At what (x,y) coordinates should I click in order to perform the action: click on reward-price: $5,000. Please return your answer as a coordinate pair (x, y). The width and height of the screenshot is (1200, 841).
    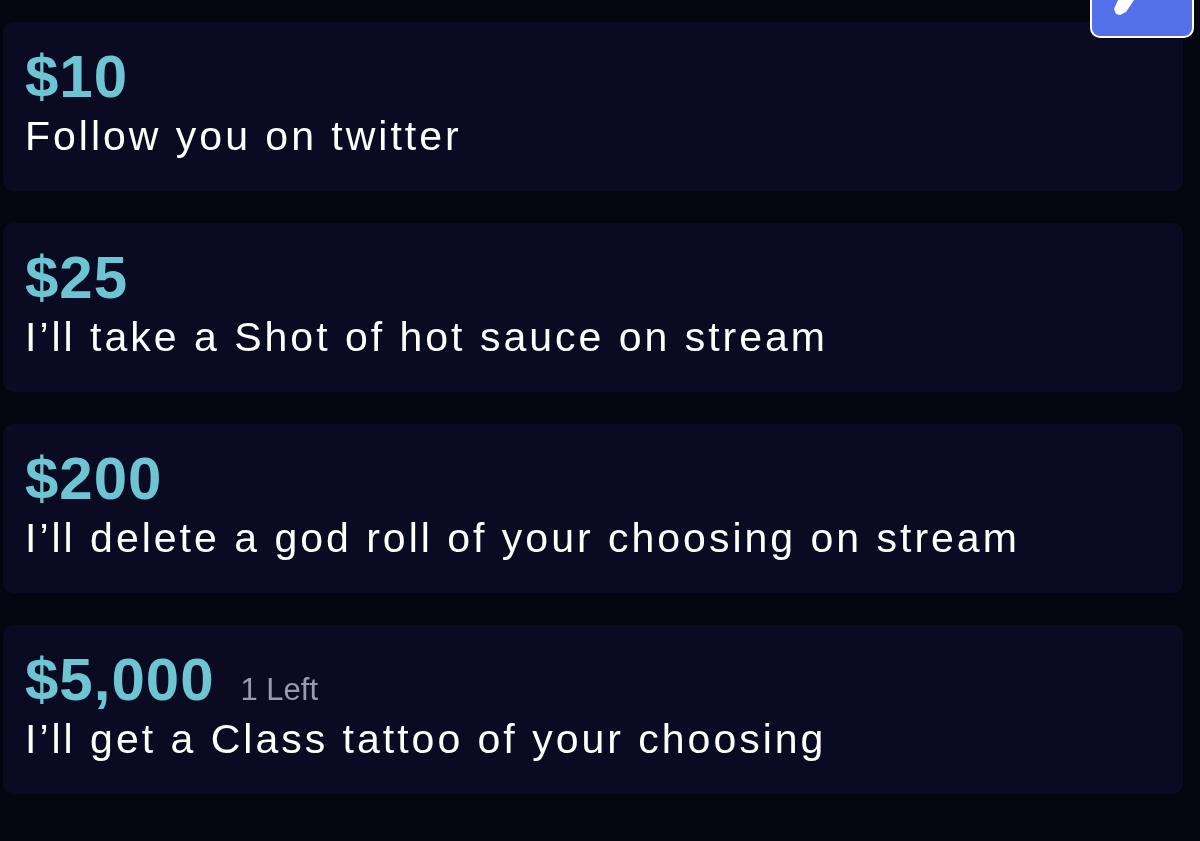
    Looking at the image, I should click on (120, 679).